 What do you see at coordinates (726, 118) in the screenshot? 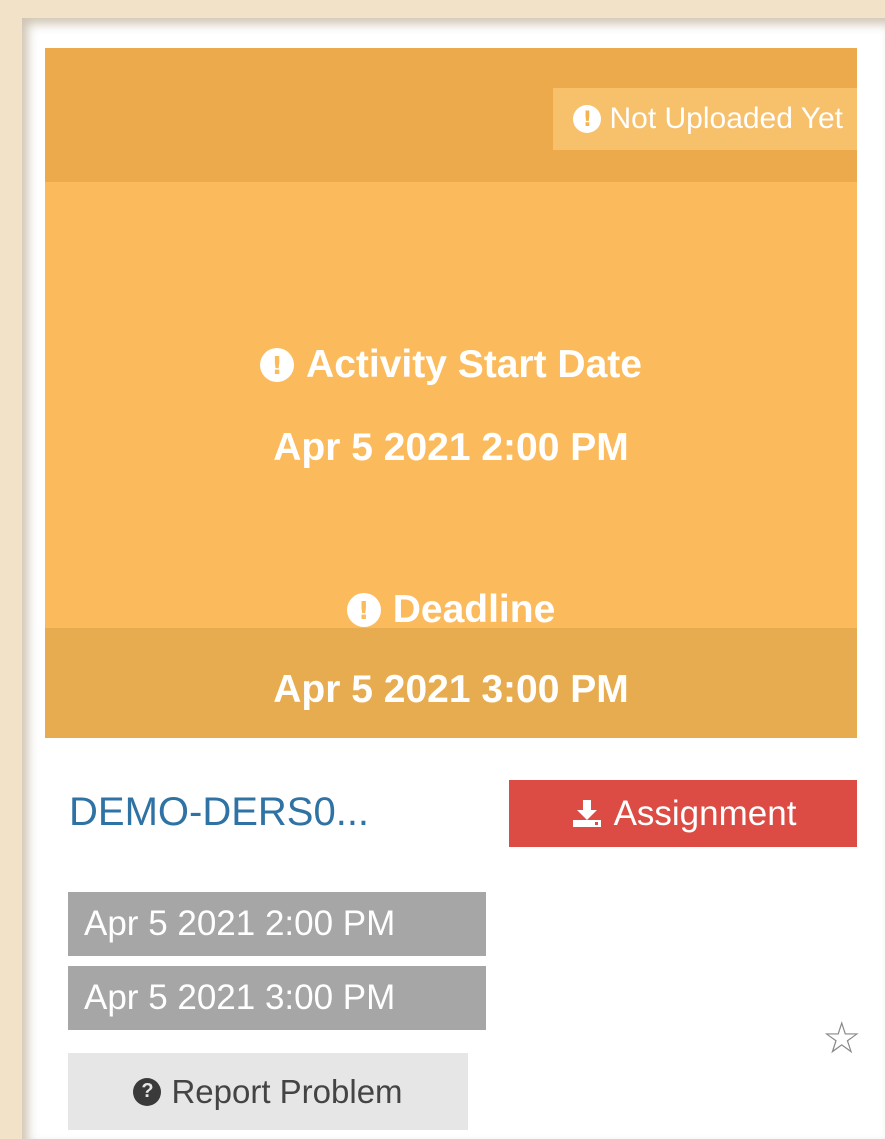
I see `upload-status-text: Not Uploaded Yet` at bounding box center [726, 118].